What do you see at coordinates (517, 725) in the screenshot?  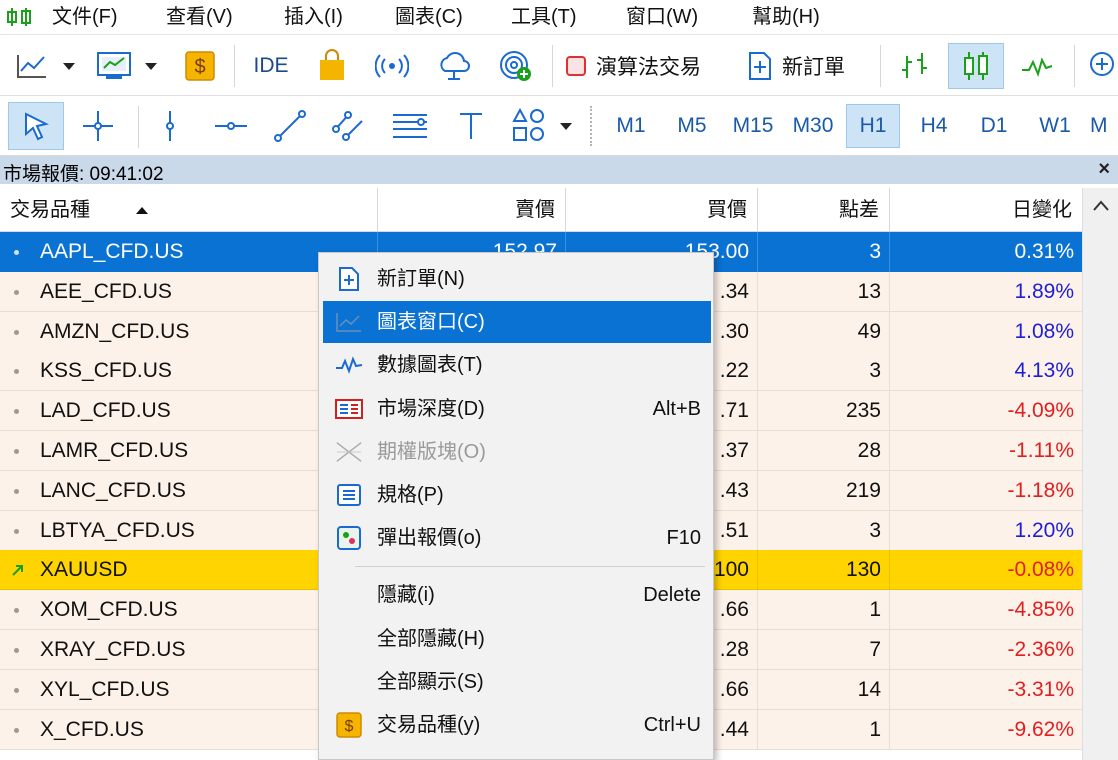 I see `context-menu-item: $ 交易品種(y) Ctrl+U` at bounding box center [517, 725].